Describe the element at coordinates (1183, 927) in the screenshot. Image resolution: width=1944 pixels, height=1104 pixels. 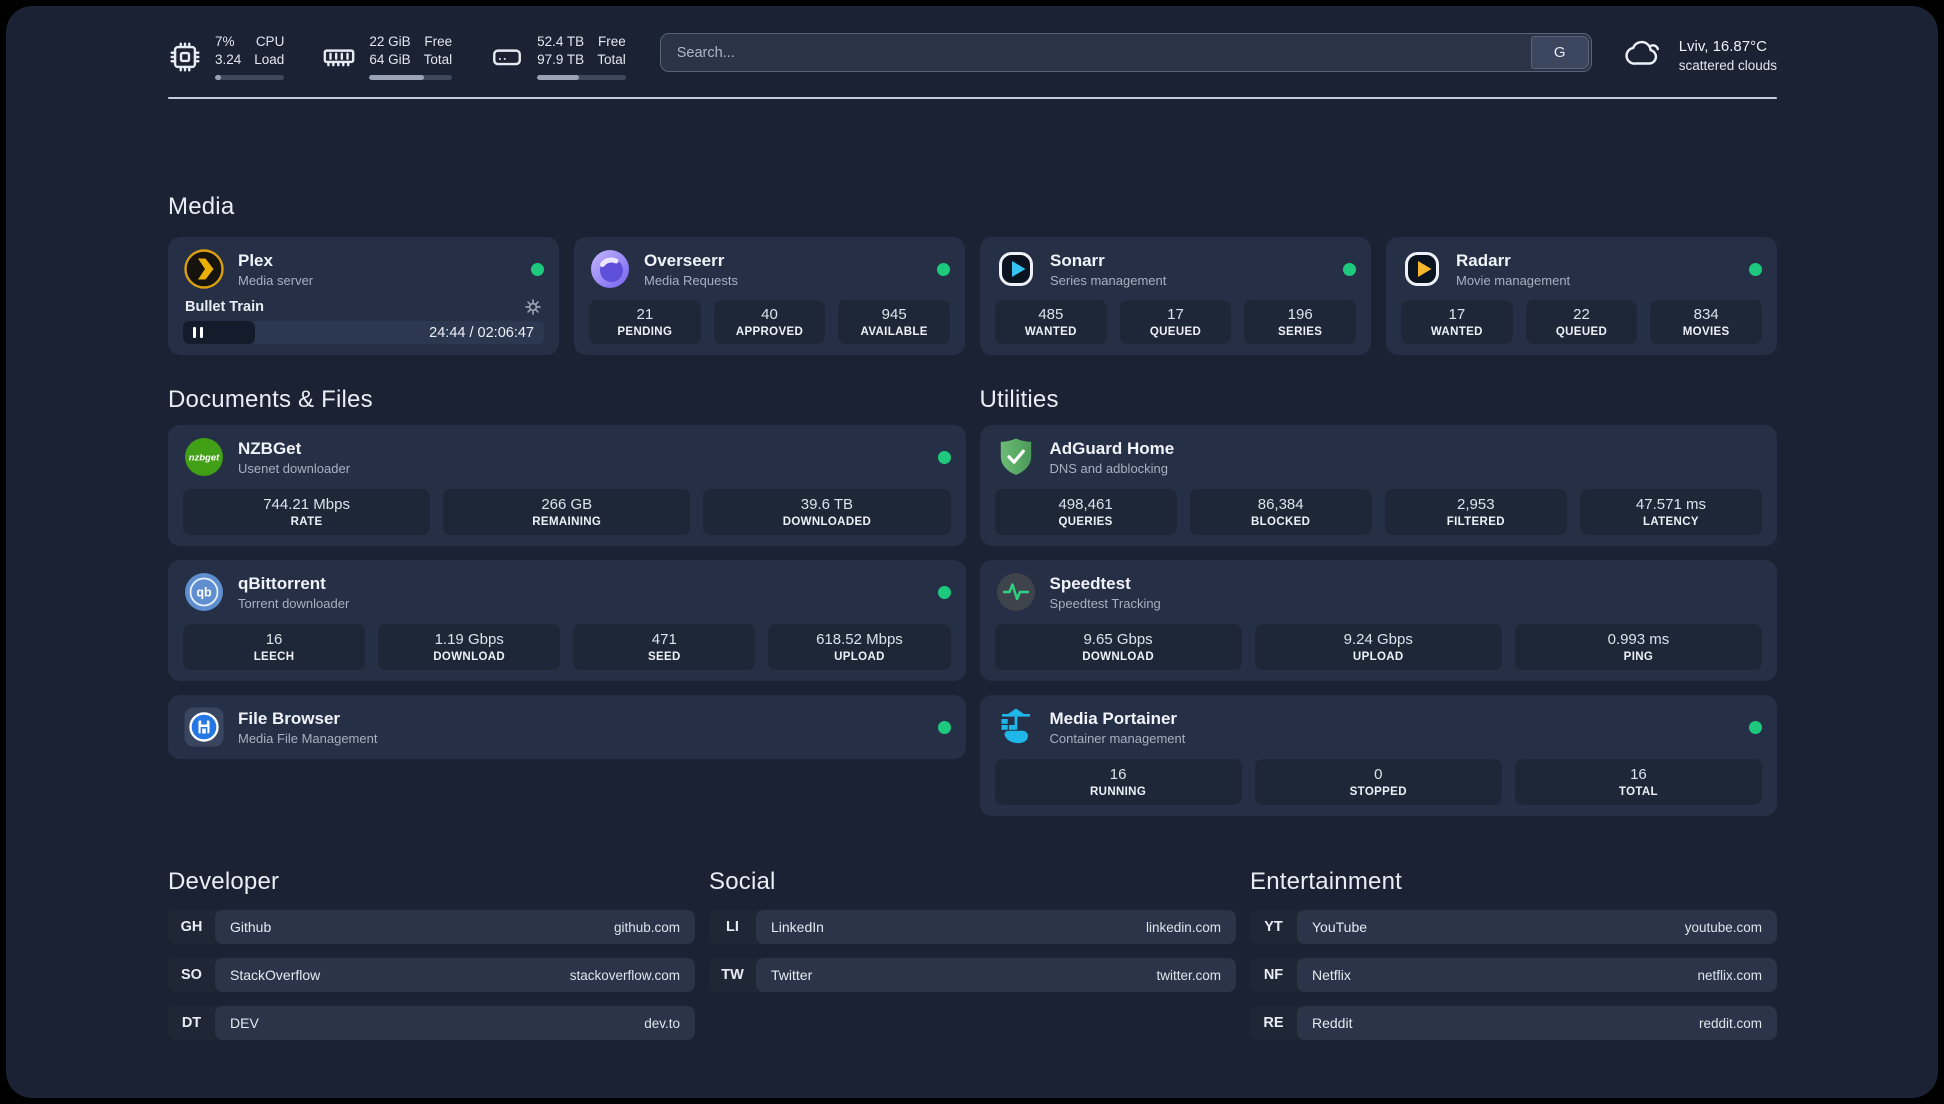
I see `link-url: linkedin.com` at that location.